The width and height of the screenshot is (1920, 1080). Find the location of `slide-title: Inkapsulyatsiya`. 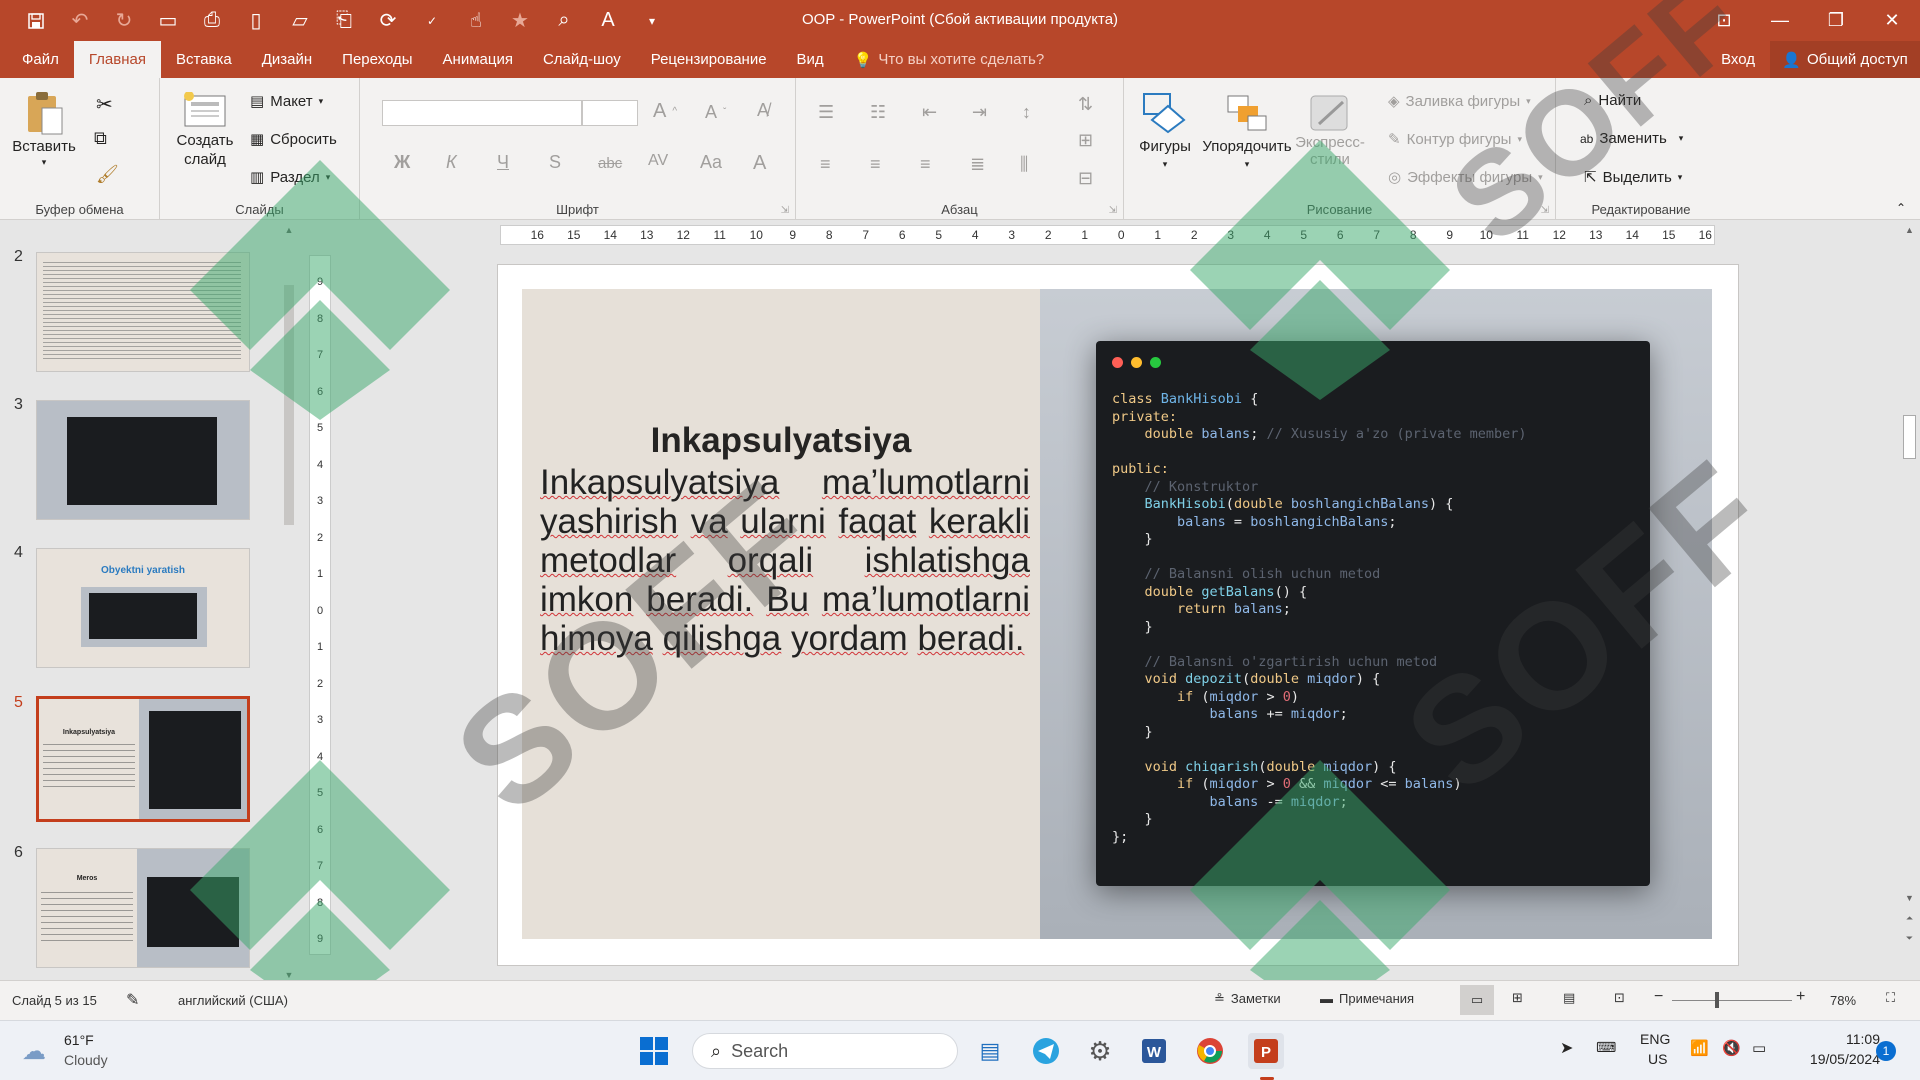

slide-title: Inkapsulyatsiya is located at coordinates (781, 441).